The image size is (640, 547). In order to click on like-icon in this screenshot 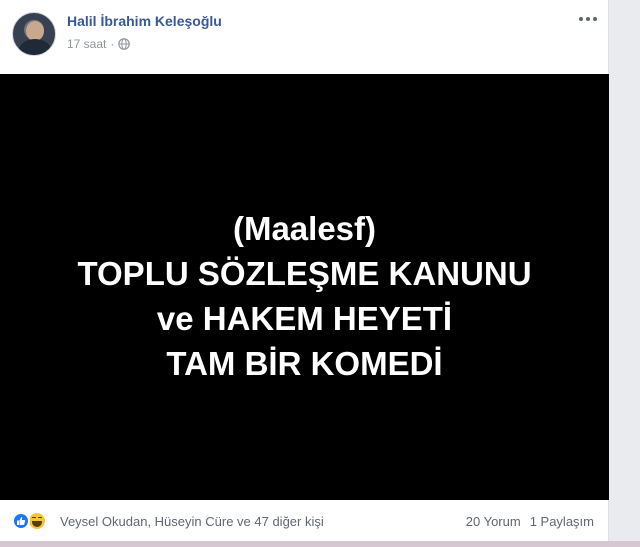, I will do `click(21, 521)`.